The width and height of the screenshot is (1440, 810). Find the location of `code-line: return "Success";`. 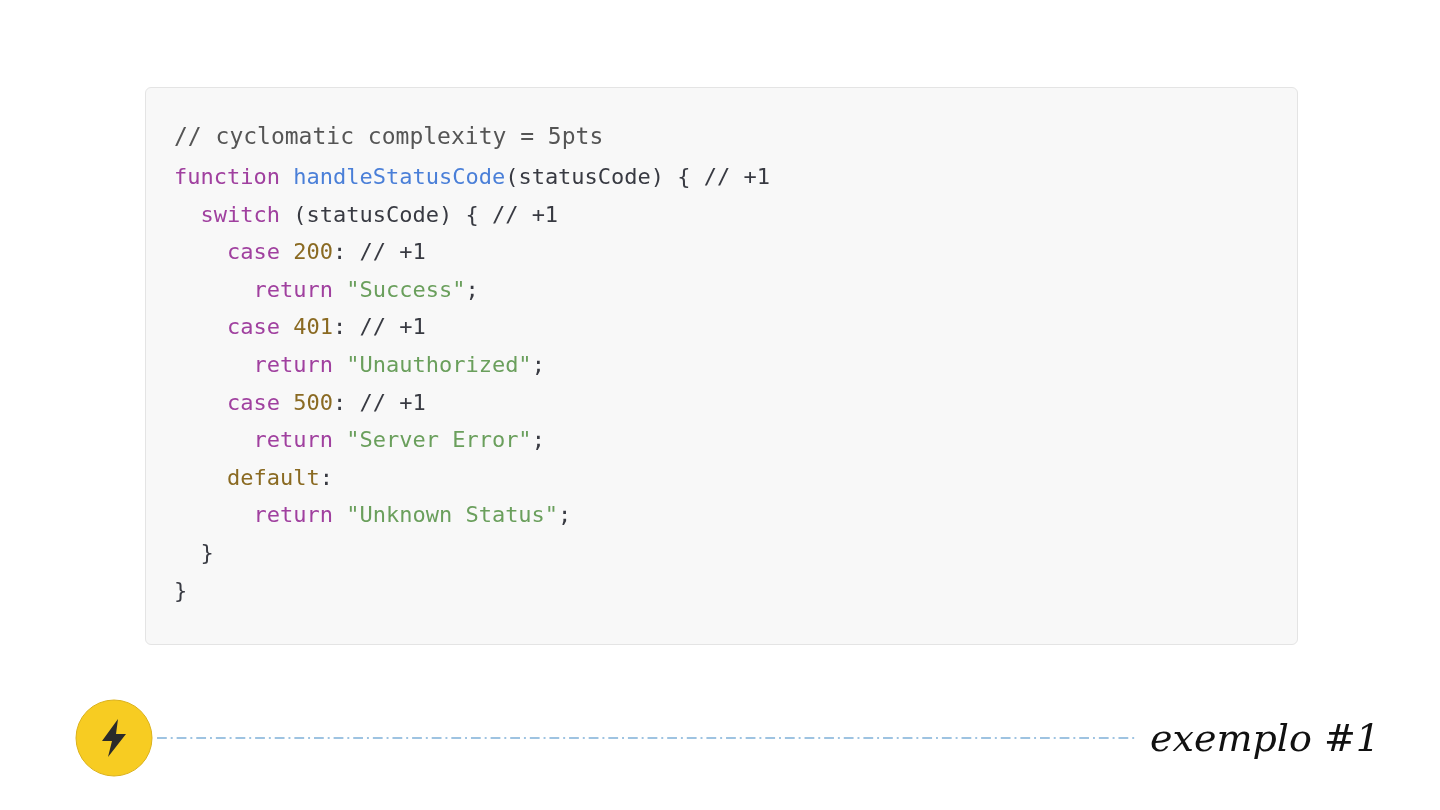

code-line: return "Success"; is located at coordinates (366, 289).